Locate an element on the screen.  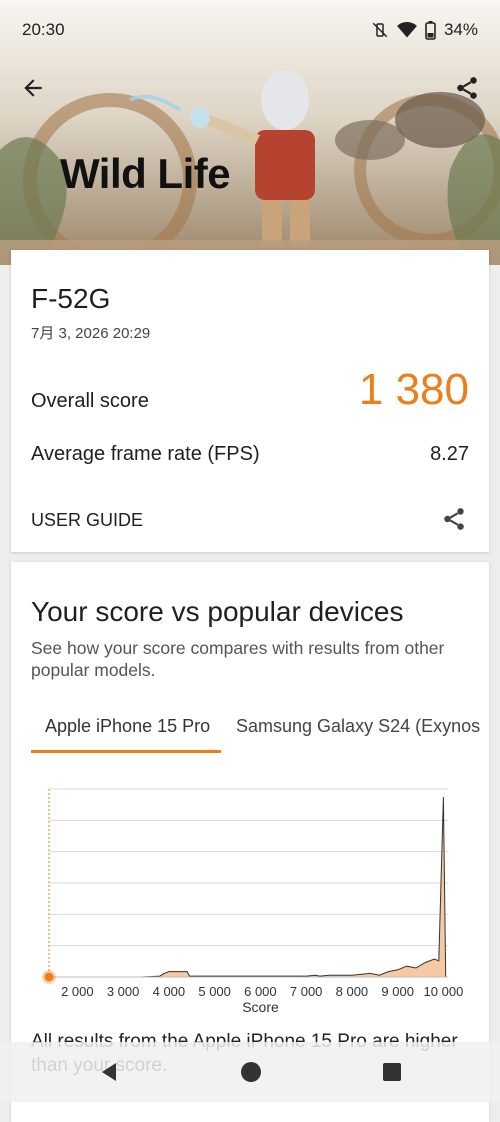
wifi-icon is located at coordinates (406, 30).